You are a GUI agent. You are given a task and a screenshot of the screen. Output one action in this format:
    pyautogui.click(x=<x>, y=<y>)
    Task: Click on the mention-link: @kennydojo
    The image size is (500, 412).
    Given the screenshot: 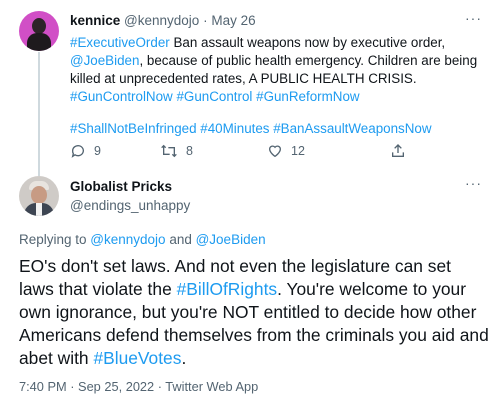 What is the action you would take?
    pyautogui.click(x=127, y=239)
    